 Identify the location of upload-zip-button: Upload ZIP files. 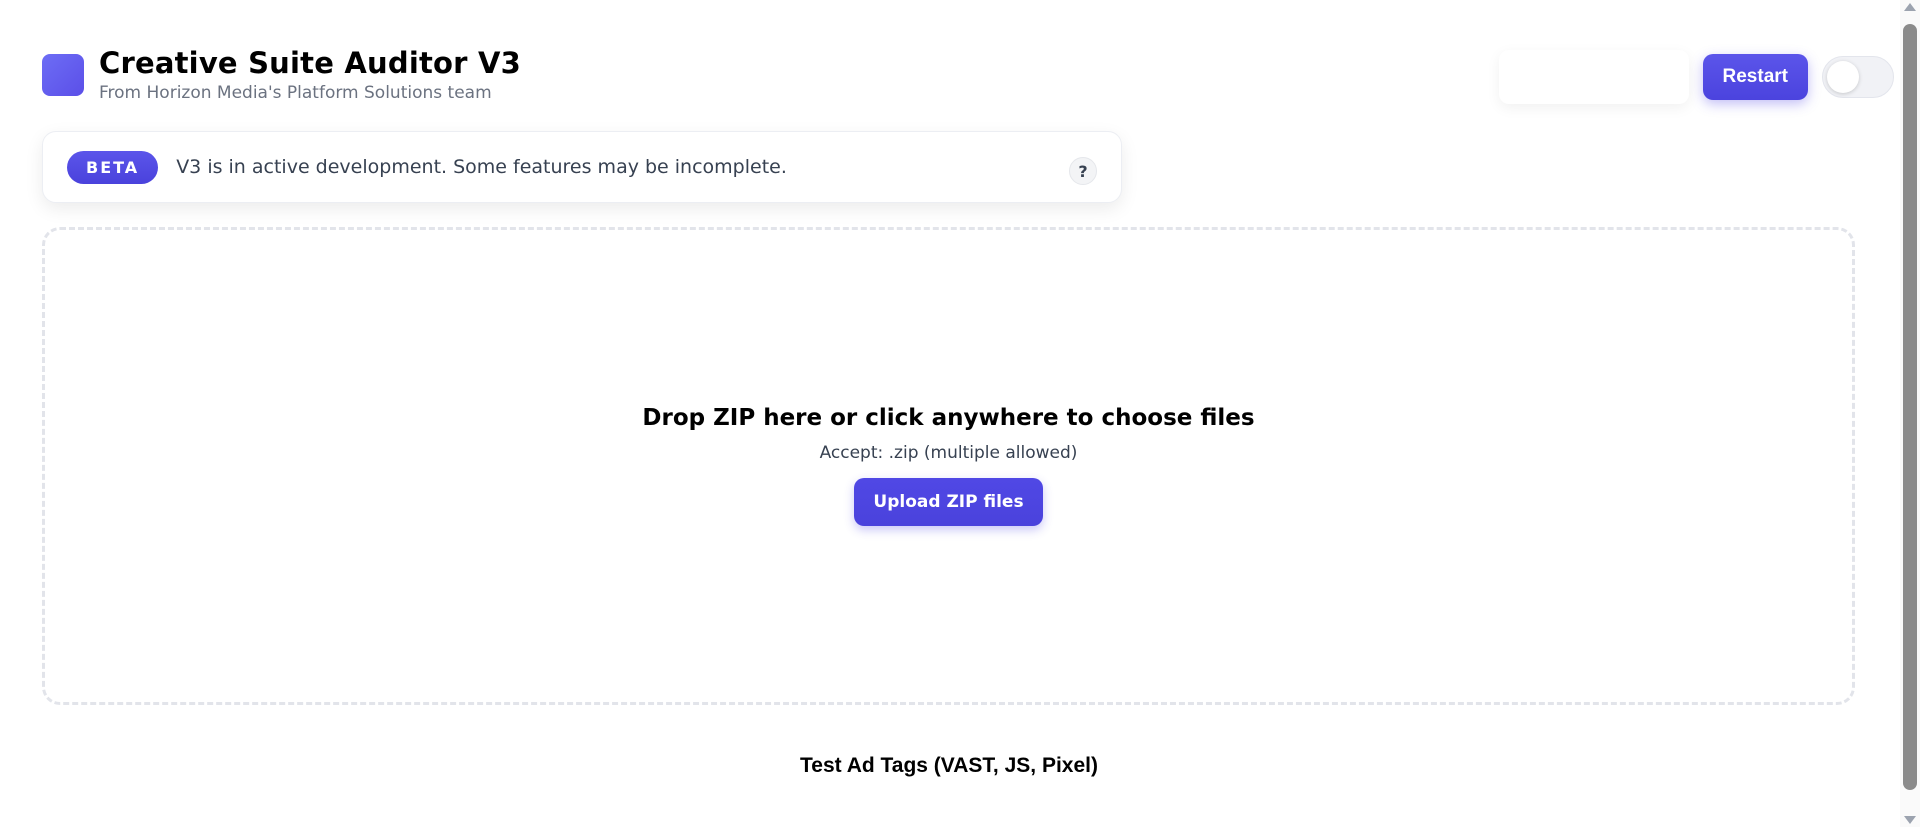
(948, 502).